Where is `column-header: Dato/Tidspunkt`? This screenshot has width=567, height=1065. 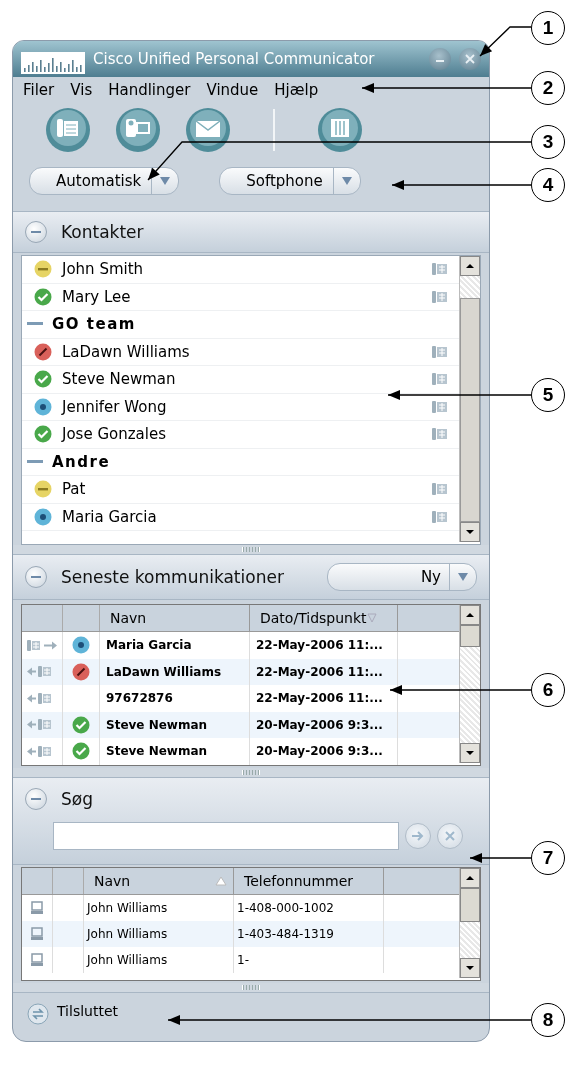
column-header: Dato/Tidspunkt is located at coordinates (324, 618).